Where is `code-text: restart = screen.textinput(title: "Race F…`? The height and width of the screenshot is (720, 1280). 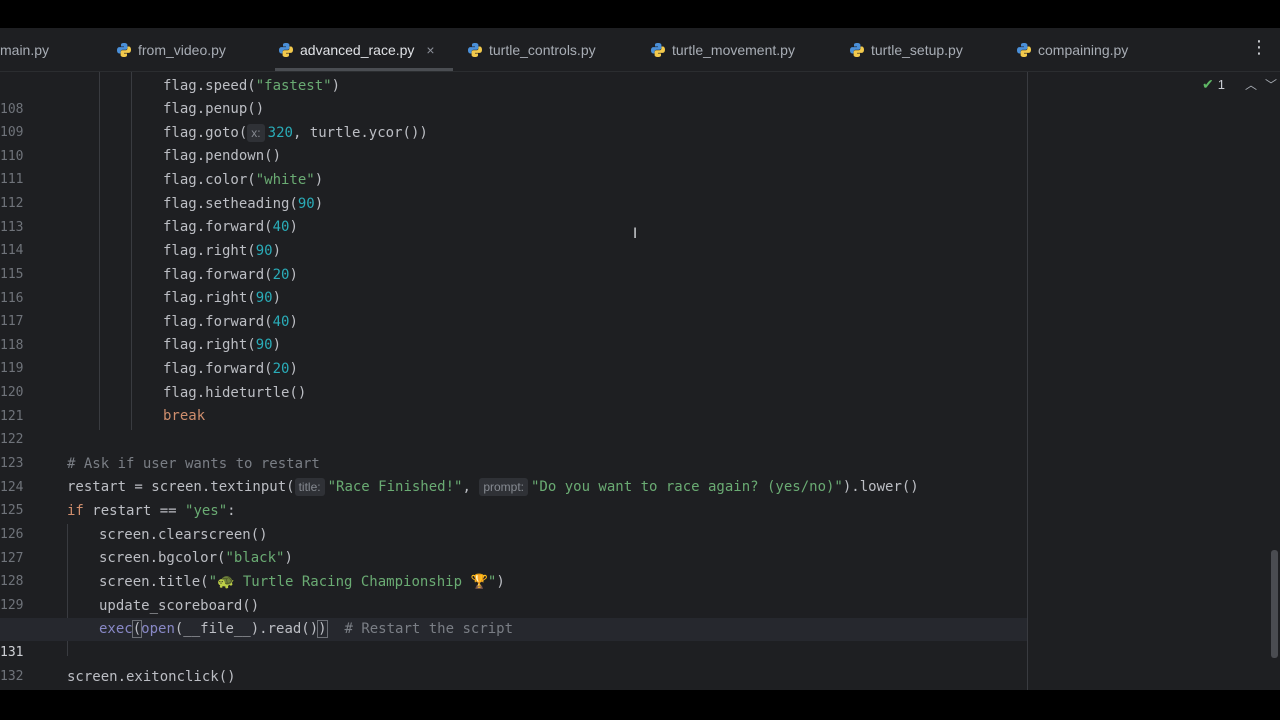
code-text: restart = screen.textinput(title: "Race F… is located at coordinates (493, 487).